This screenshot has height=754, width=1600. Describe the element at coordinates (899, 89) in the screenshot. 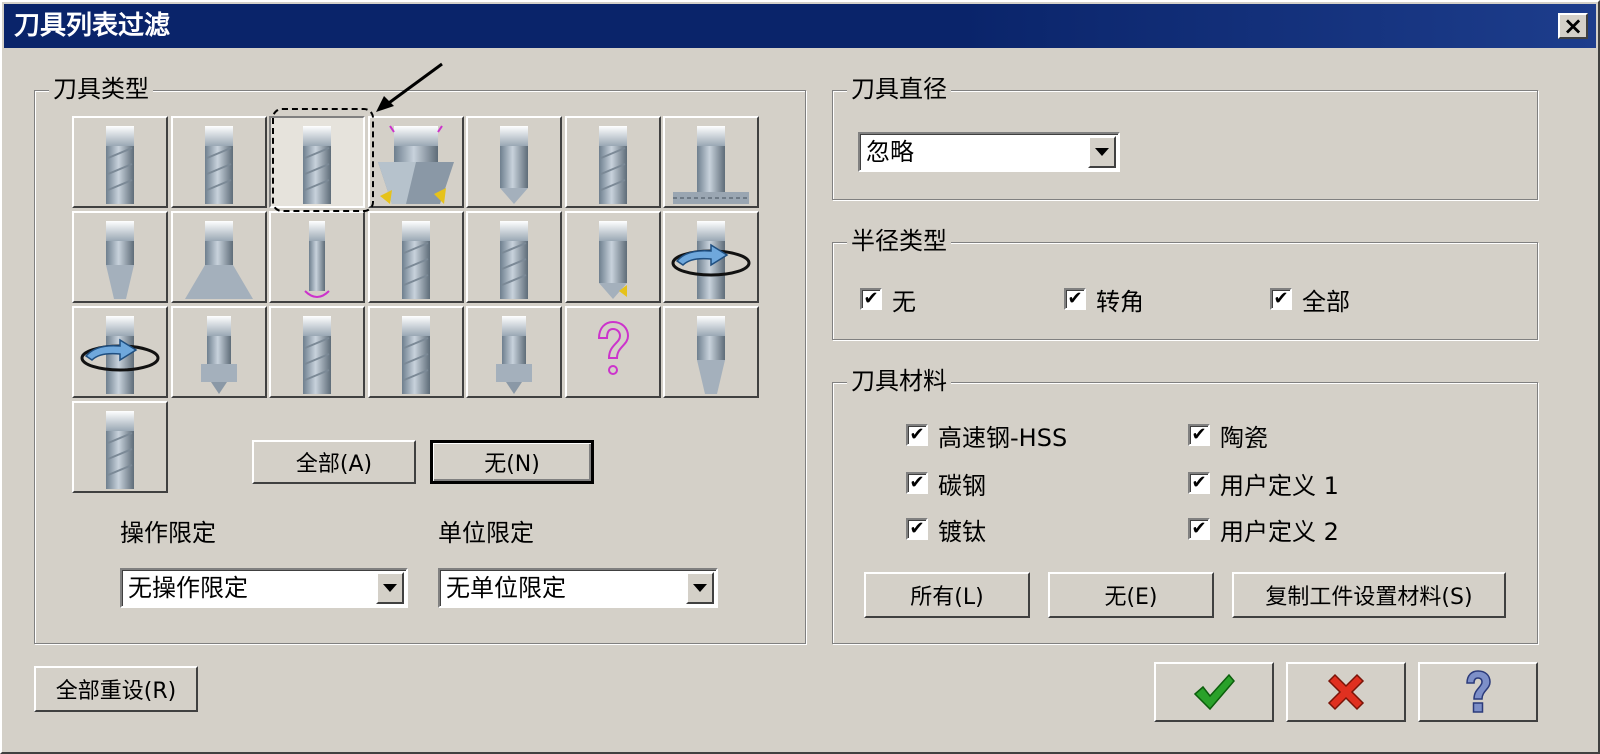

I see `tool-diameter-label: 刀具直径` at that location.